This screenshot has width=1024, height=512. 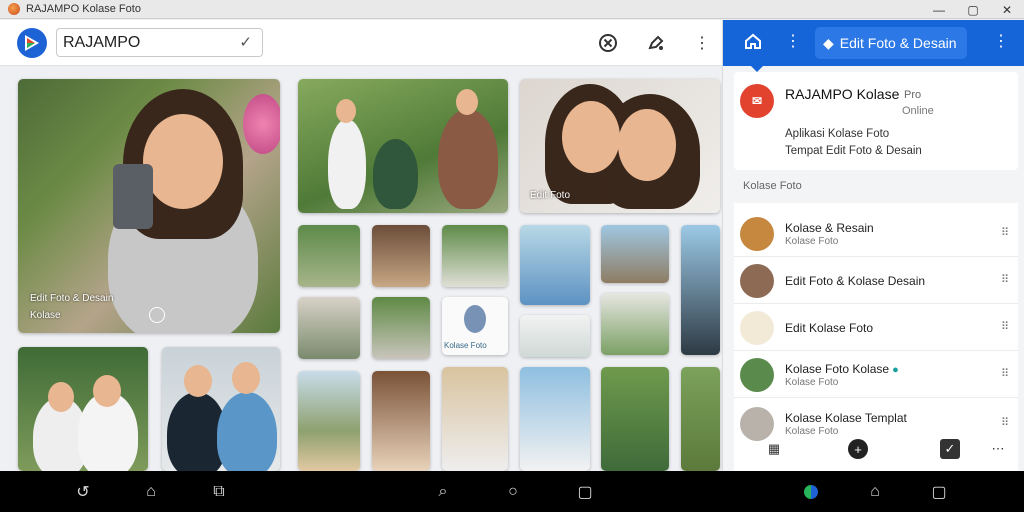 I want to click on profile-line1: Aplikasi Kolase Foto, so click(x=837, y=134).